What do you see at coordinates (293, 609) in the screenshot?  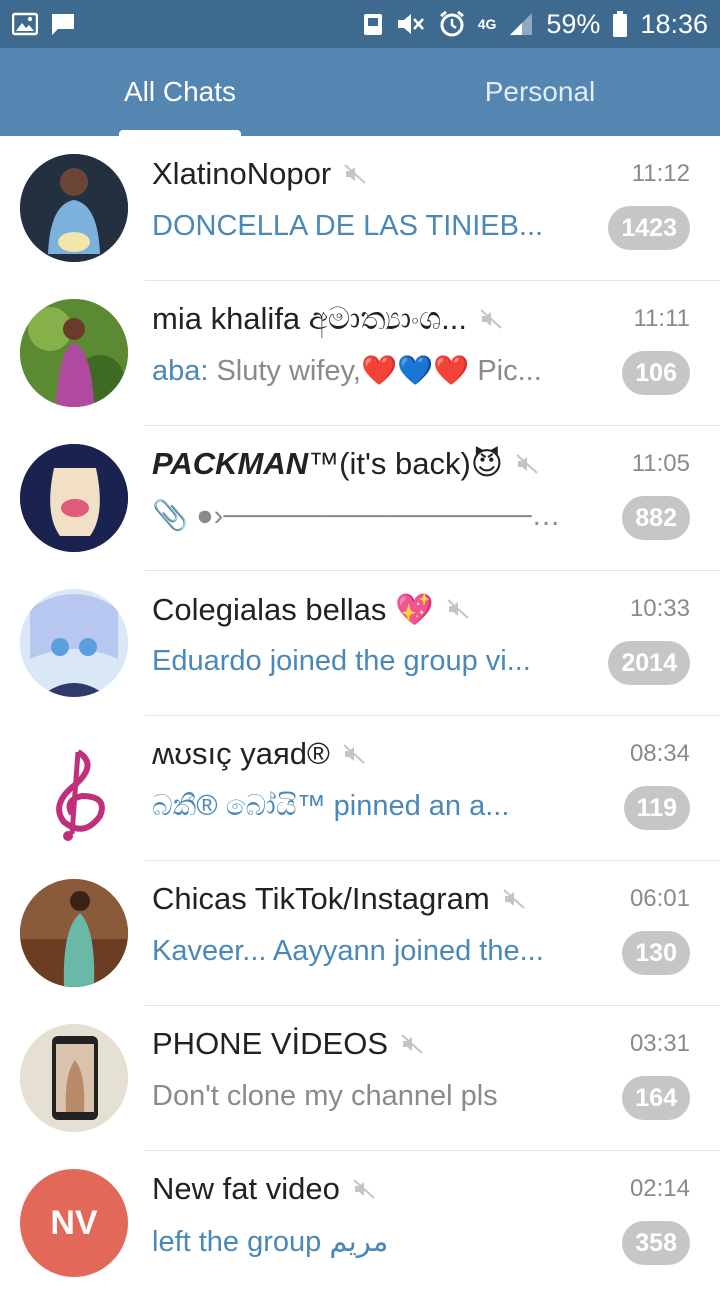 I see `chat-title: Colegialas bellas 💖` at bounding box center [293, 609].